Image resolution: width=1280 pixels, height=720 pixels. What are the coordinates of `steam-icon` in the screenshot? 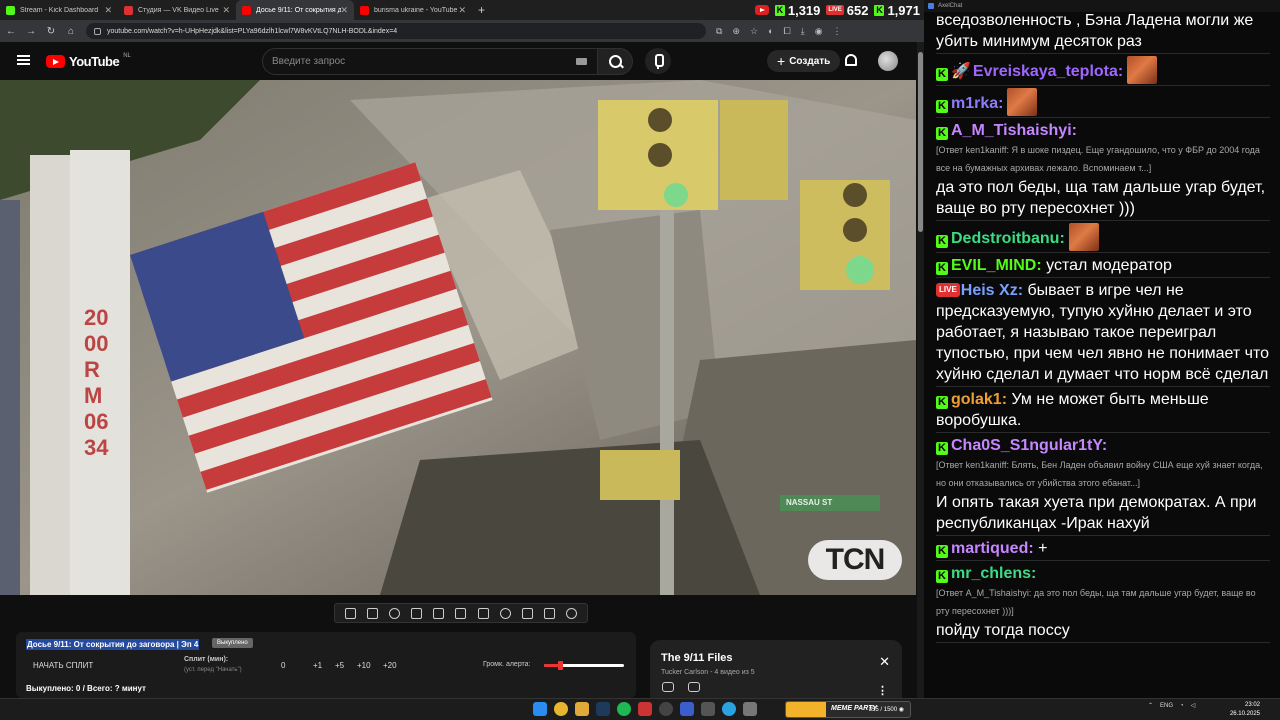 It's located at (603, 709).